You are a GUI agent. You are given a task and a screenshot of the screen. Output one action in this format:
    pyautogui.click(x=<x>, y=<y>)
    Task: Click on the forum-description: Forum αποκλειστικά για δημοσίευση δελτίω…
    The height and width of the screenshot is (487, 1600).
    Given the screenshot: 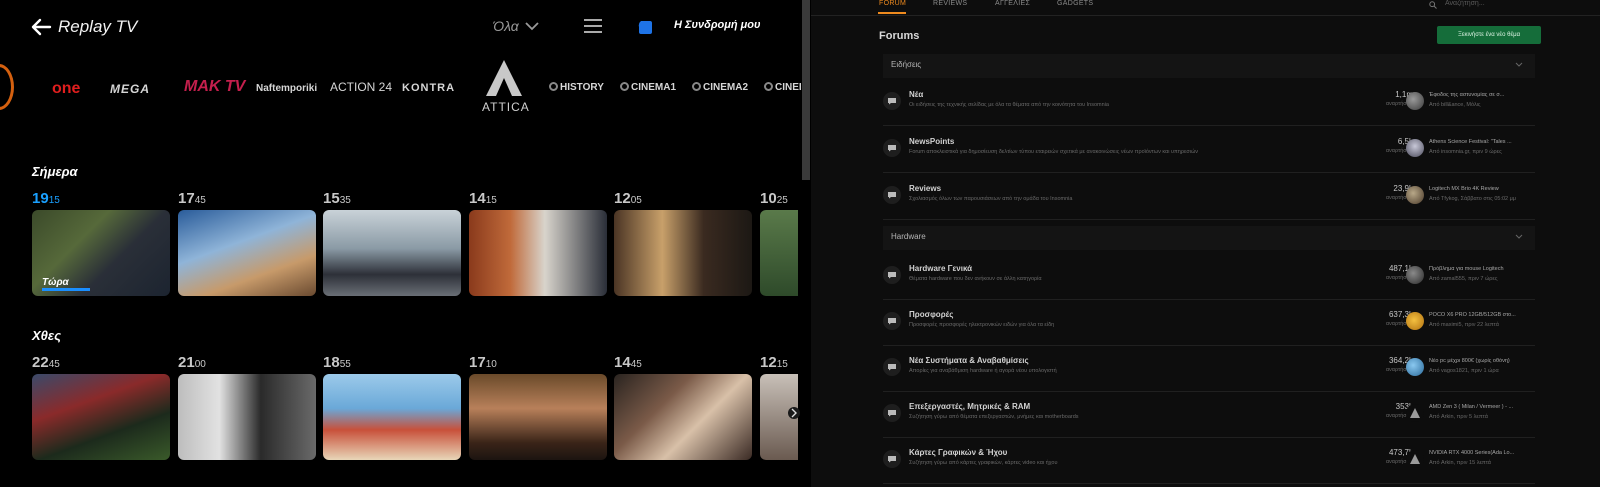 What is the action you would take?
    pyautogui.click(x=1054, y=152)
    